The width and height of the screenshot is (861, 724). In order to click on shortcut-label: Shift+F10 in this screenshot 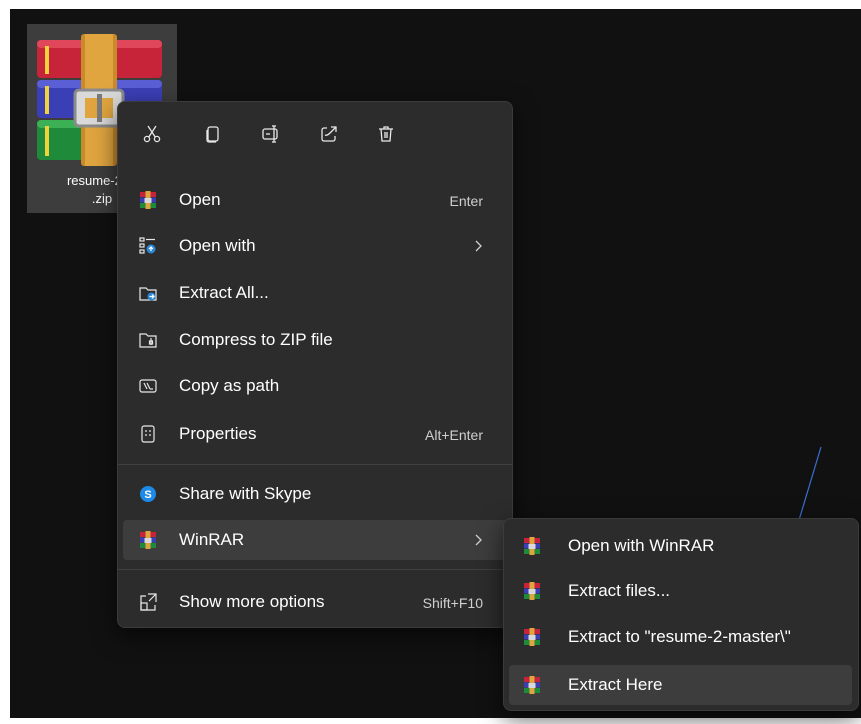, I will do `click(452, 603)`.